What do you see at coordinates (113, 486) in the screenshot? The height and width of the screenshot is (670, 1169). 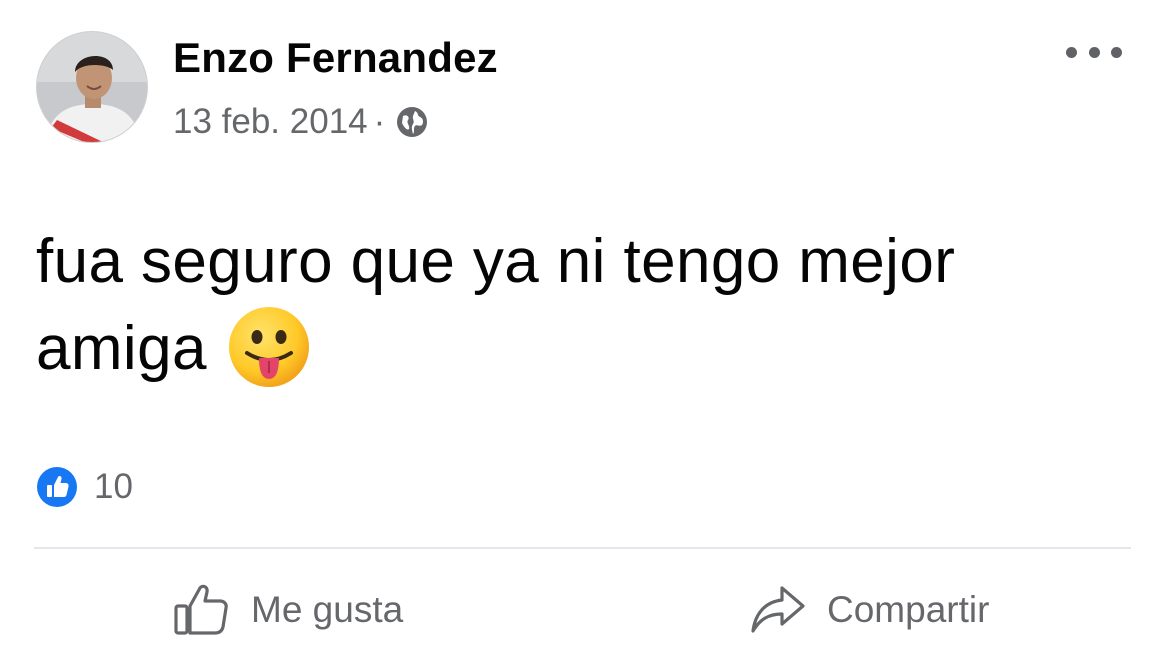 I see `reaction-count: 10` at bounding box center [113, 486].